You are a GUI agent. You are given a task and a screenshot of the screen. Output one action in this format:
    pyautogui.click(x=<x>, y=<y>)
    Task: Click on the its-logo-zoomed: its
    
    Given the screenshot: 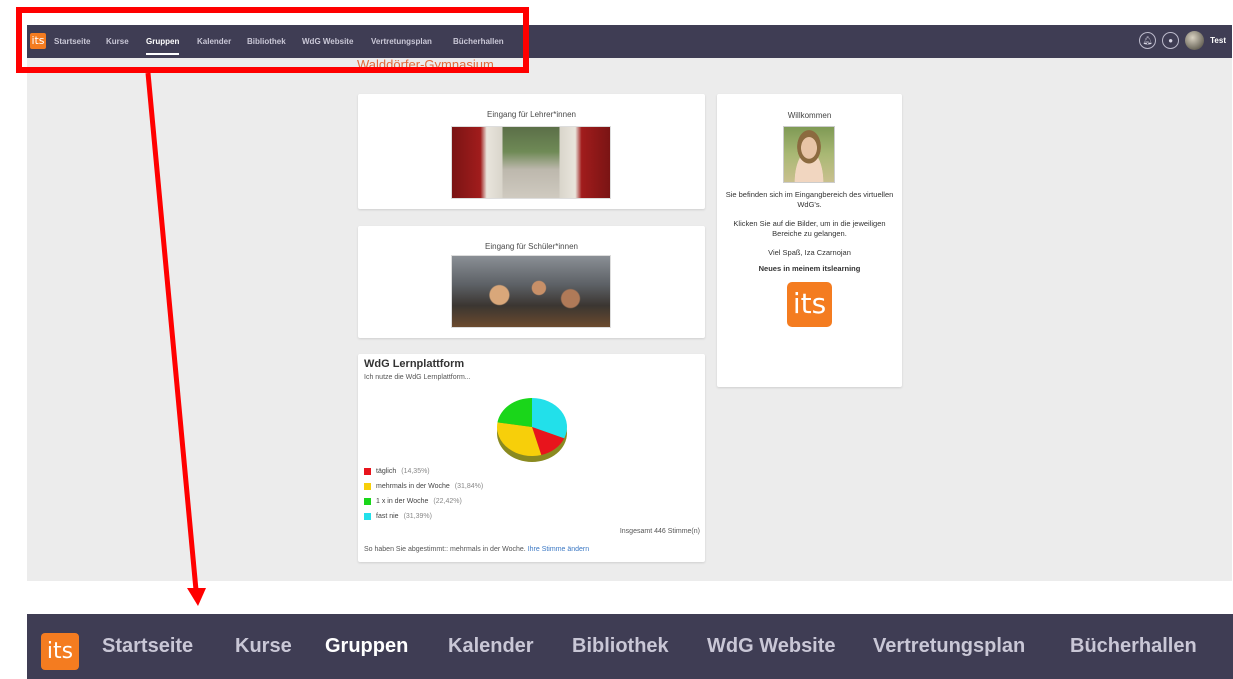 What is the action you would take?
    pyautogui.click(x=60, y=651)
    